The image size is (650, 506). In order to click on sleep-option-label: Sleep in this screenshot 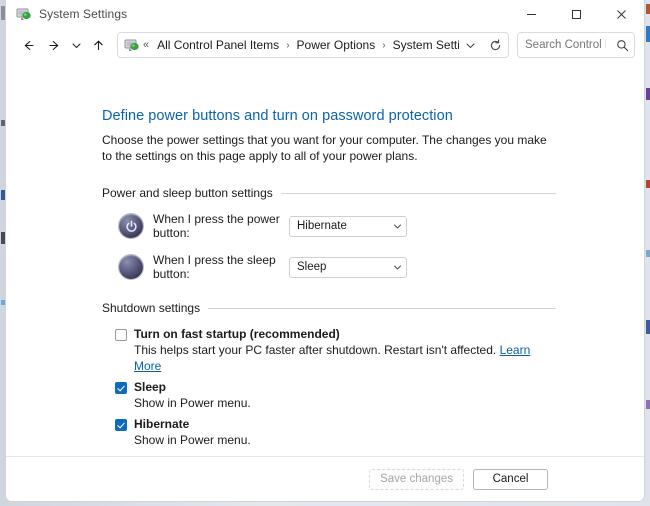, I will do `click(150, 387)`.